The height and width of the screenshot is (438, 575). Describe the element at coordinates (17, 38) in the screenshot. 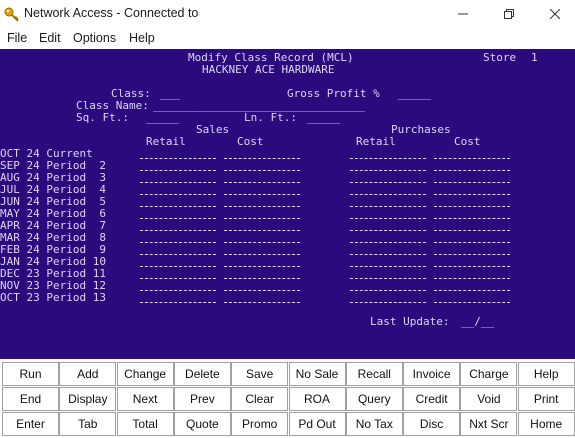

I see `menu-file: File` at that location.